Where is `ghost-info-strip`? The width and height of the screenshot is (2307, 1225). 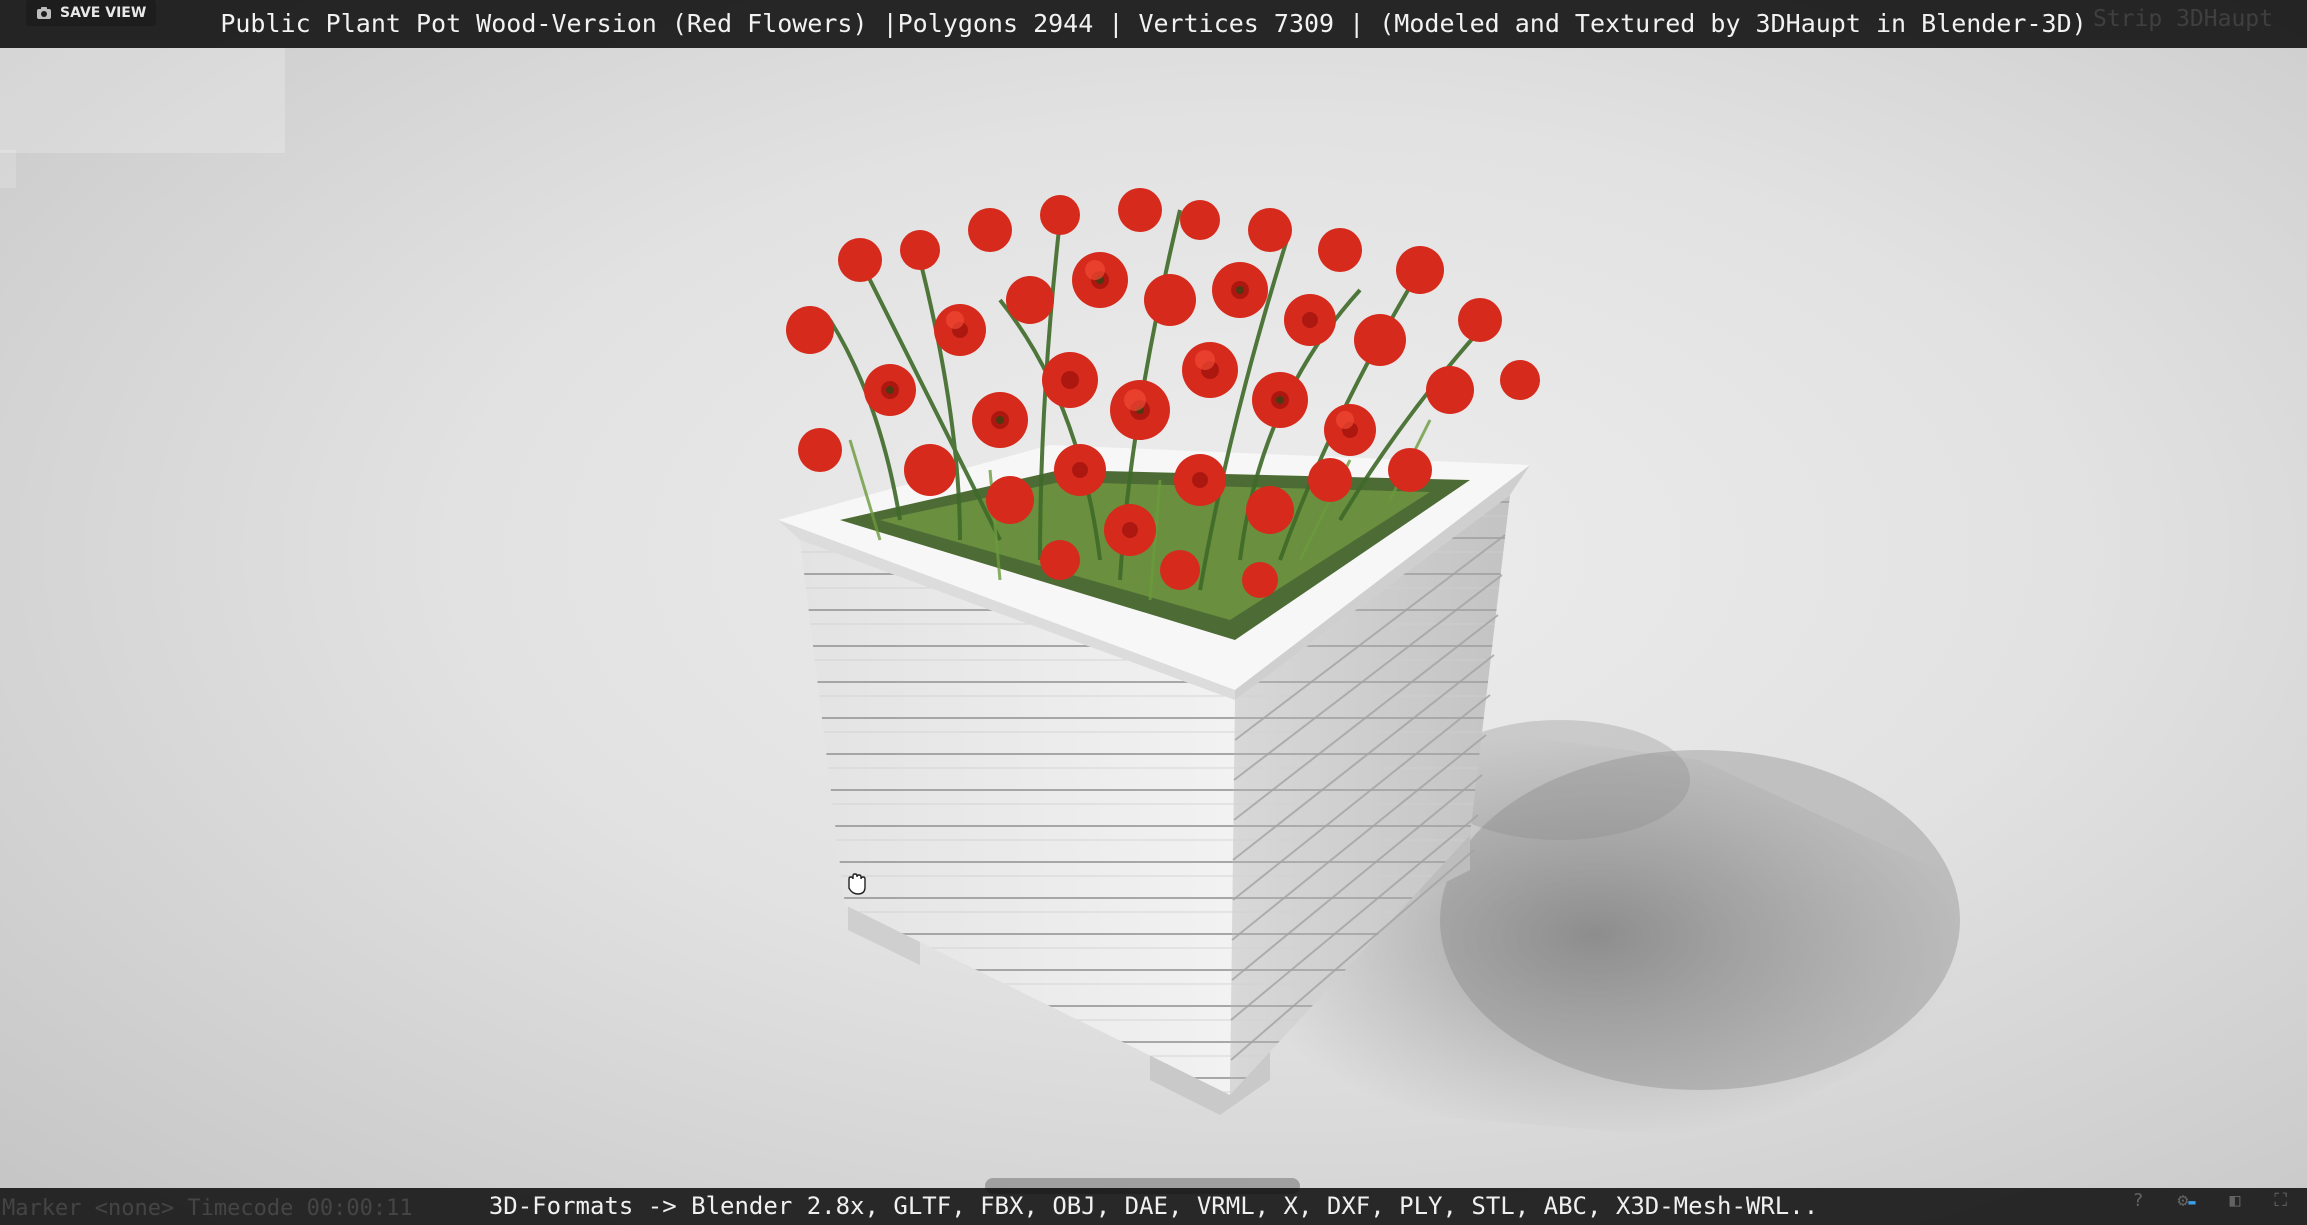
ghost-info-strip is located at coordinates (8, 169).